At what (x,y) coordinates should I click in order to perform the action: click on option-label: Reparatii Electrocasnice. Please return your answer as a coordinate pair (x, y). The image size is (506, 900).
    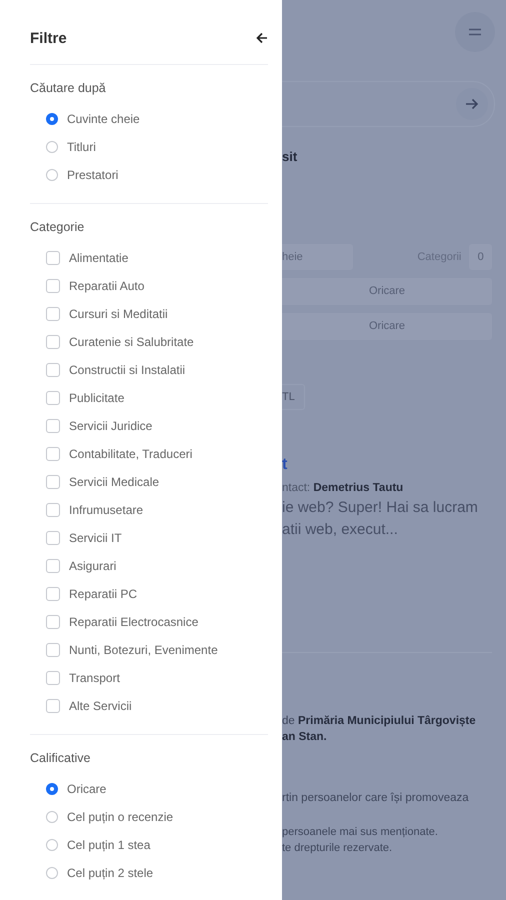
    Looking at the image, I should click on (133, 621).